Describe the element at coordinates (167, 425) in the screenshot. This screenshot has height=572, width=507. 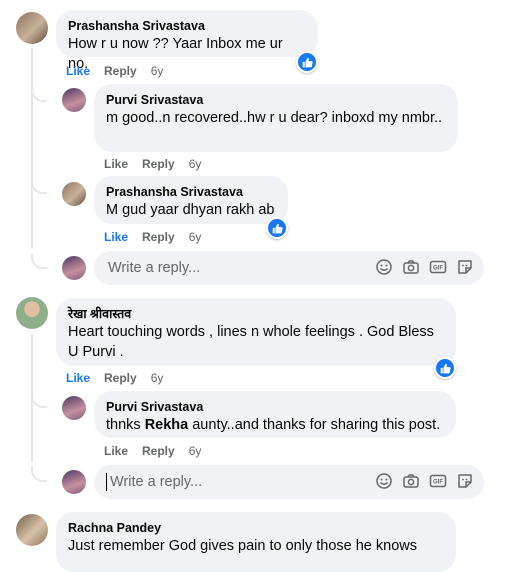
I see `mention-link: Rekha` at that location.